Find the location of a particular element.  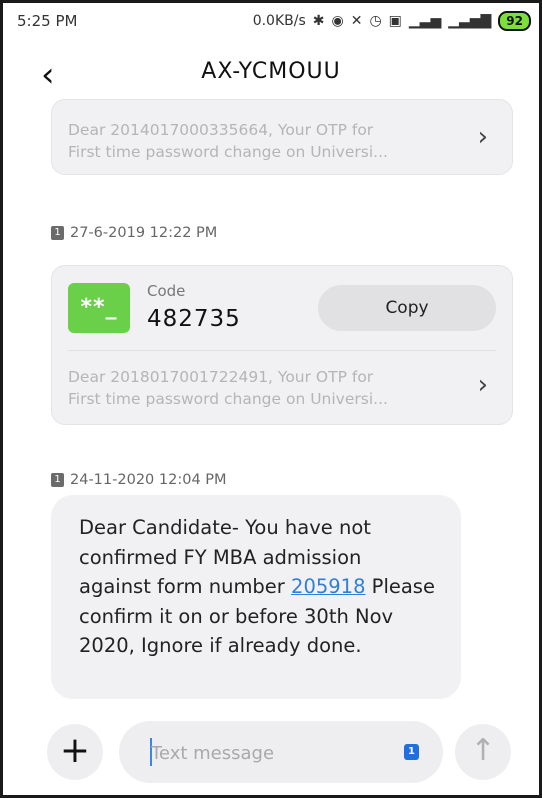

copy-button: Copy is located at coordinates (407, 308).